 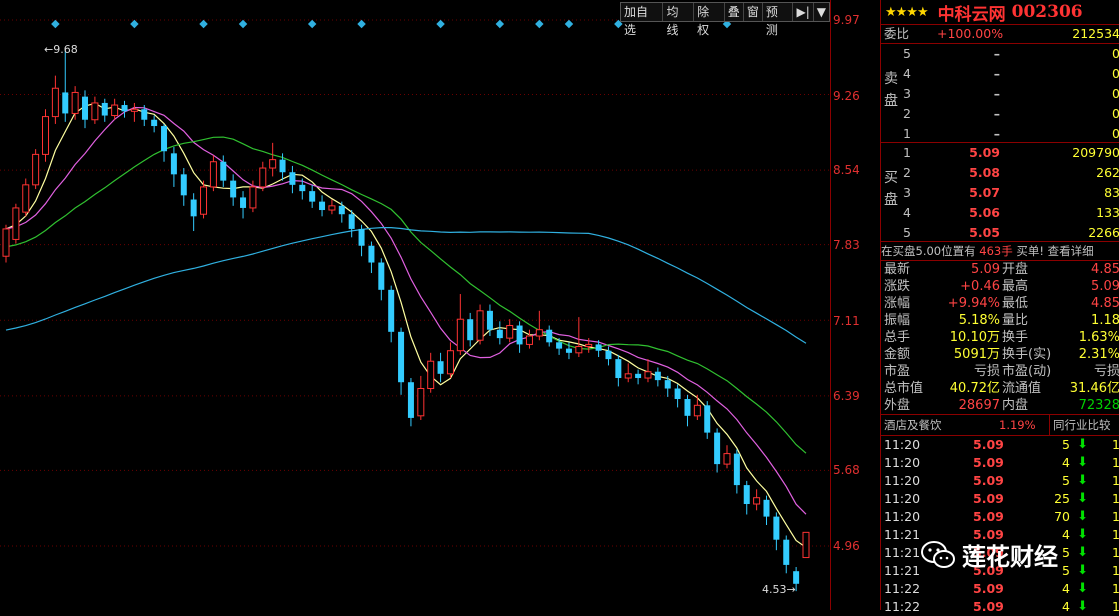 What do you see at coordinates (679, 20) in the screenshot?
I see `moving-average-button: 均线` at bounding box center [679, 20].